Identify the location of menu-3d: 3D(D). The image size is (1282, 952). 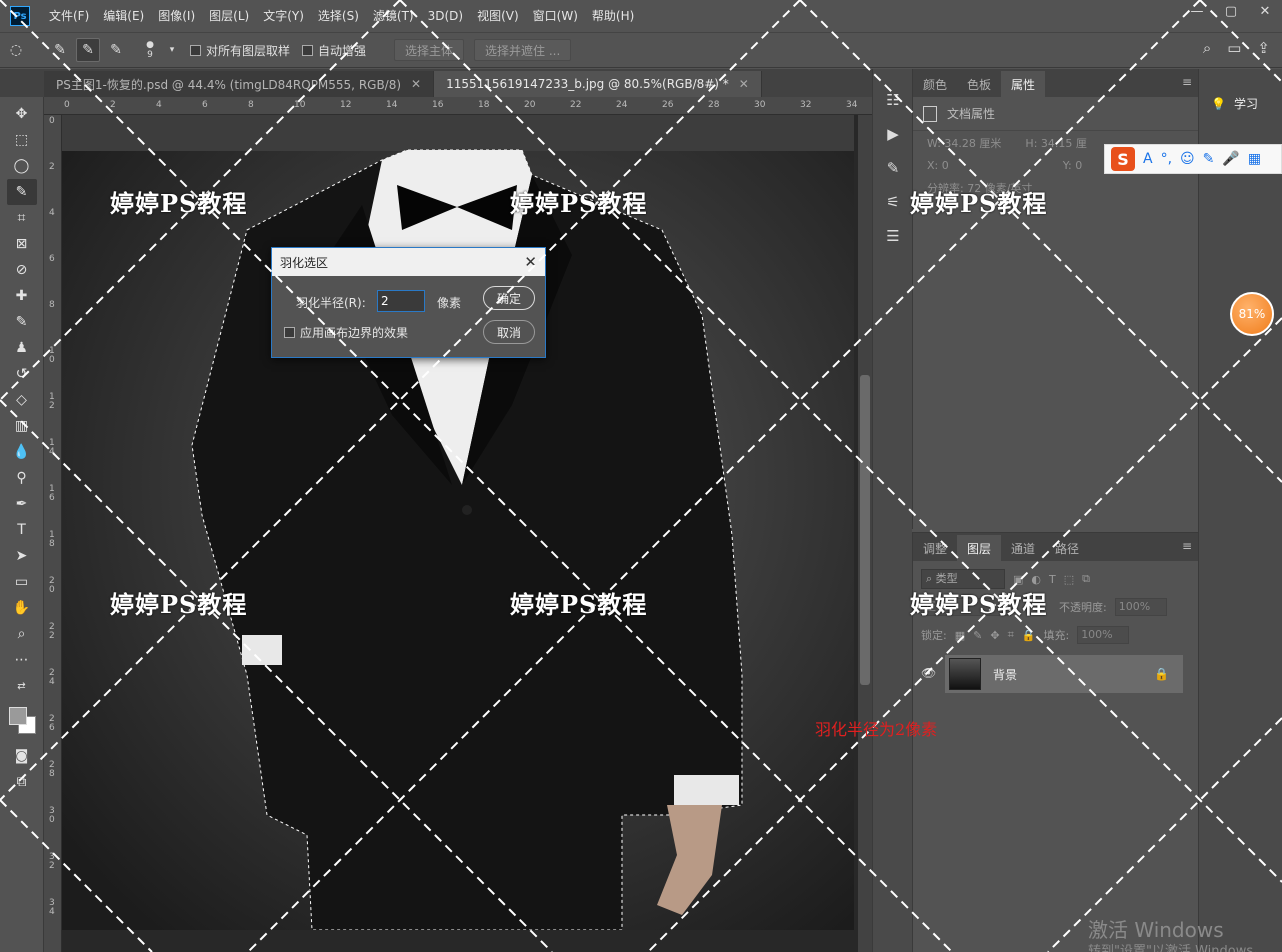
(445, 16).